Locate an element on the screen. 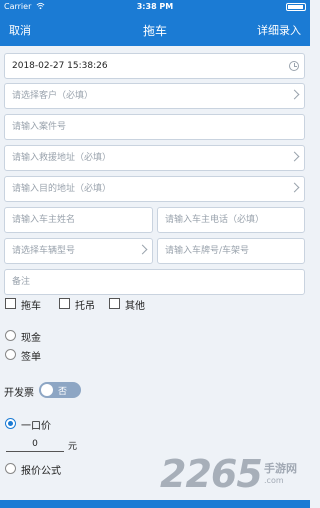 The image size is (320, 508). destination-address-placeholder: 请输入目的地址（必填） is located at coordinates (62, 189).